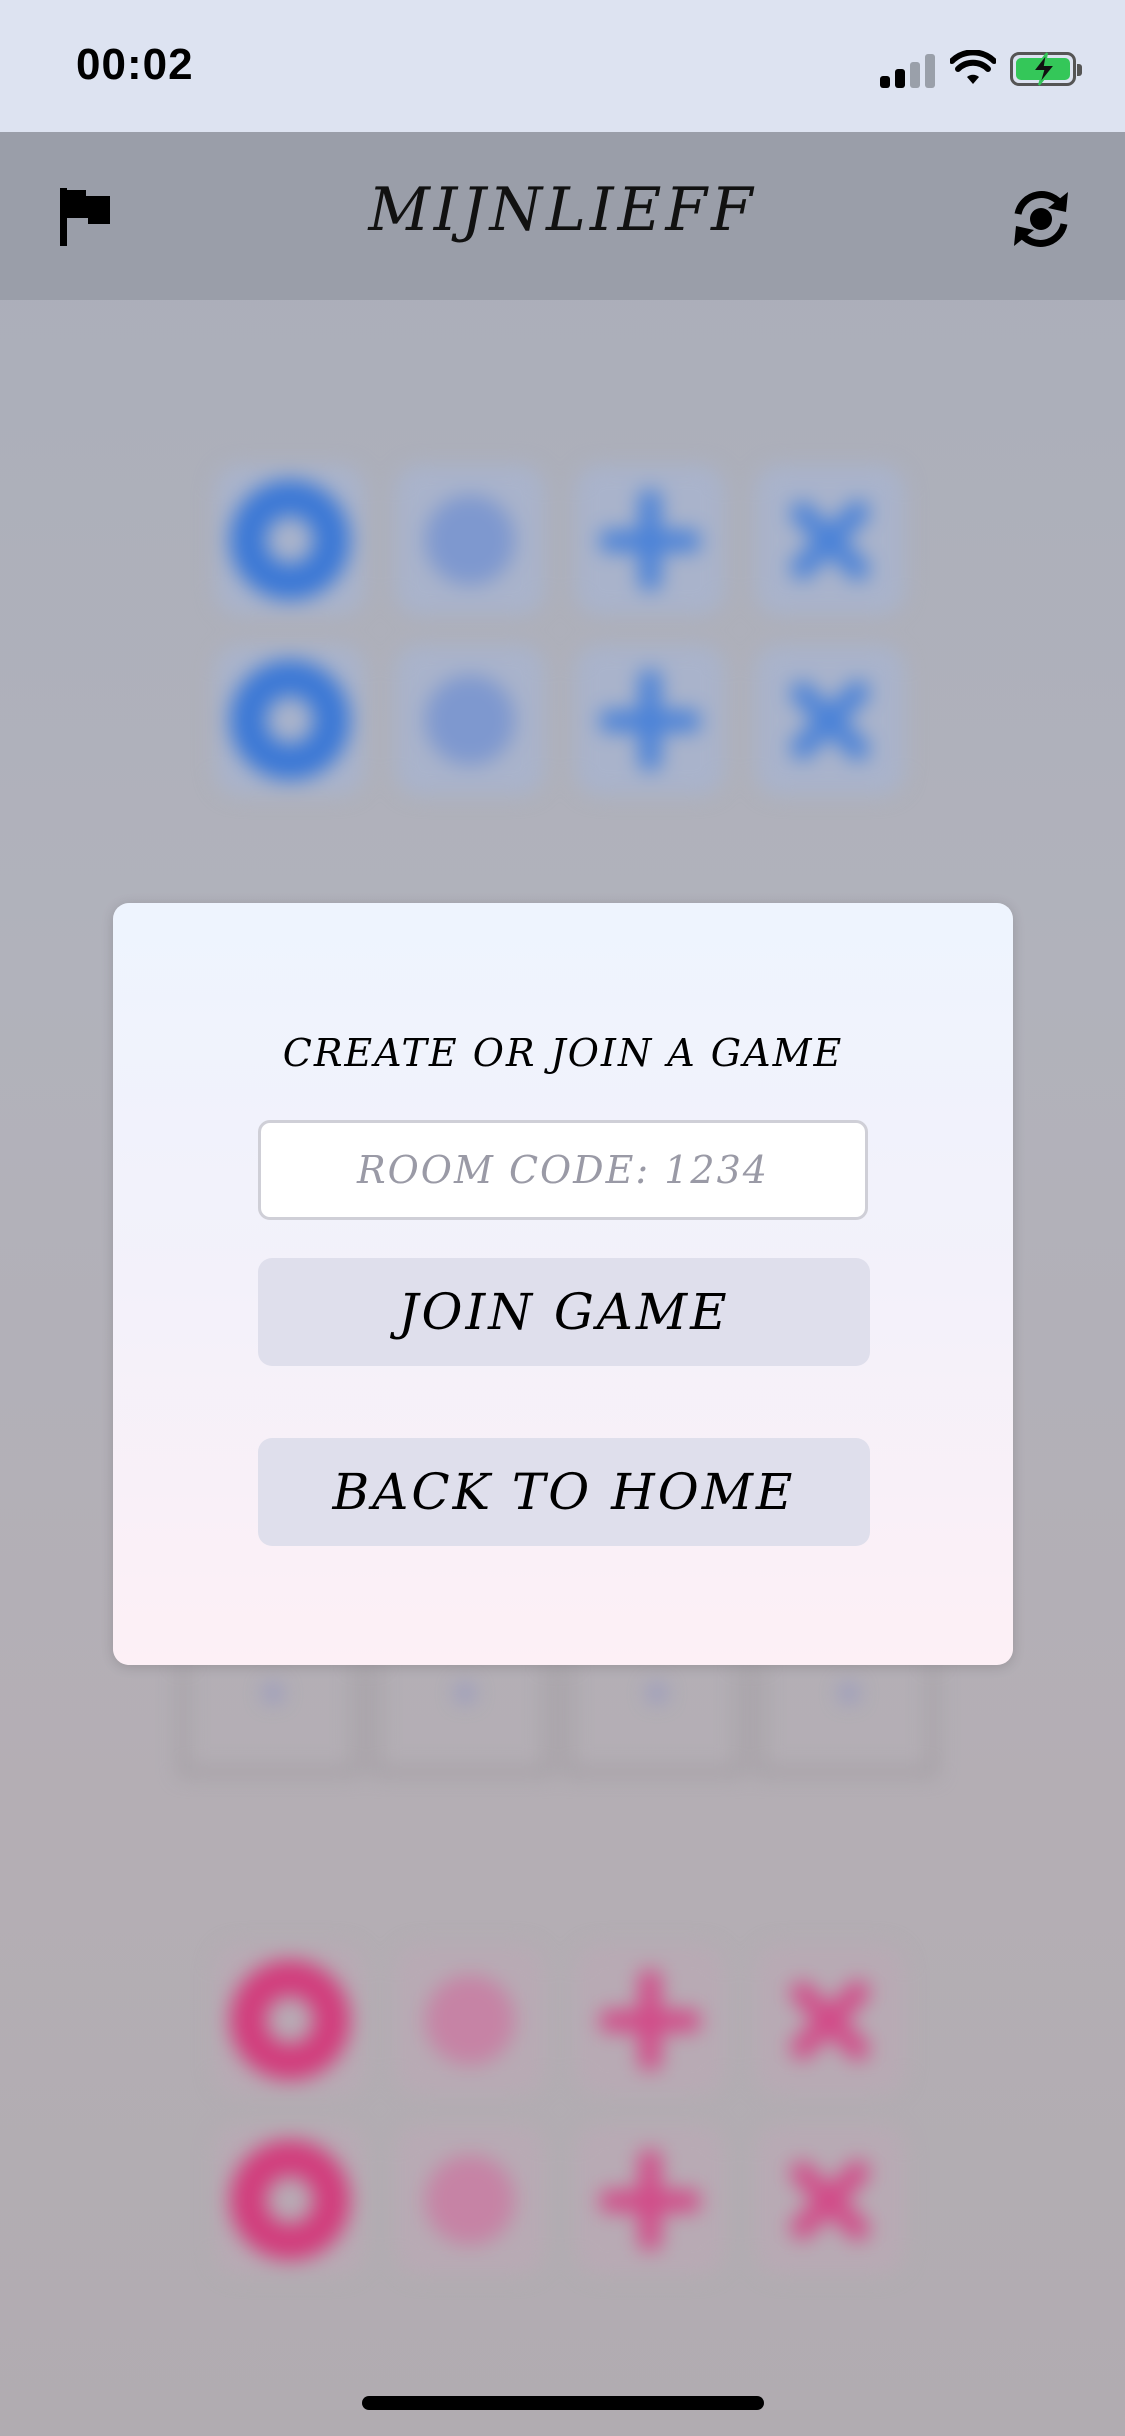 This screenshot has width=1125, height=2436. What do you see at coordinates (562, 66) in the screenshot?
I see `status-bar: 00:02` at bounding box center [562, 66].